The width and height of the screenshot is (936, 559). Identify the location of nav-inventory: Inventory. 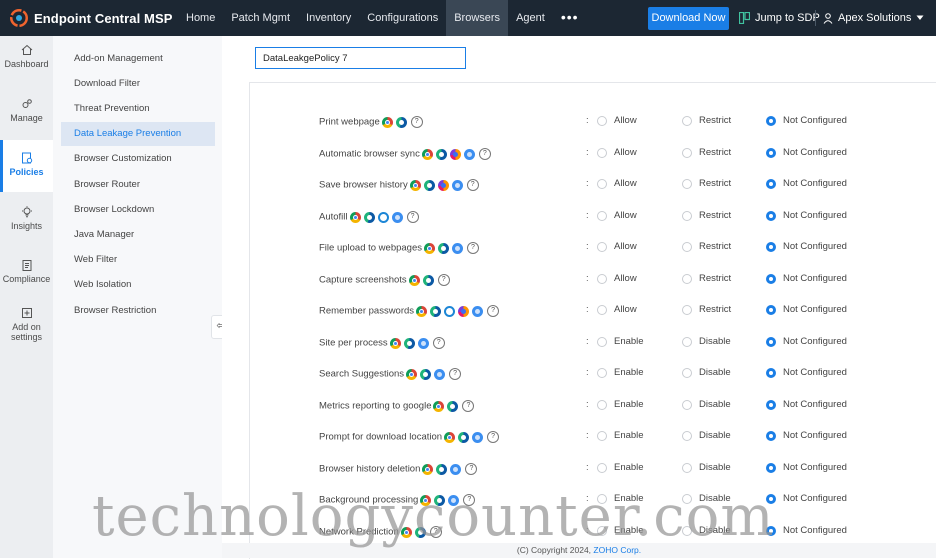
(328, 18).